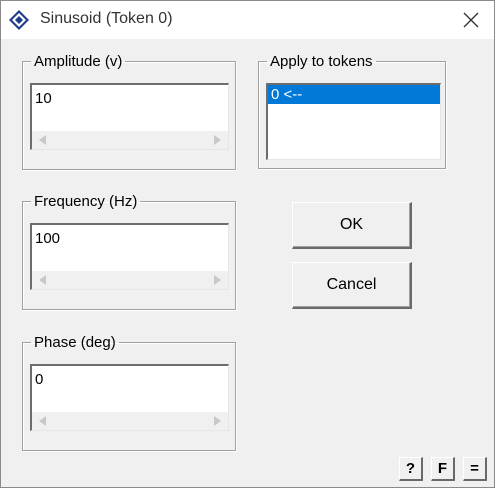 The height and width of the screenshot is (488, 495). I want to click on frequency-label: Frequency (Hz), so click(86, 201).